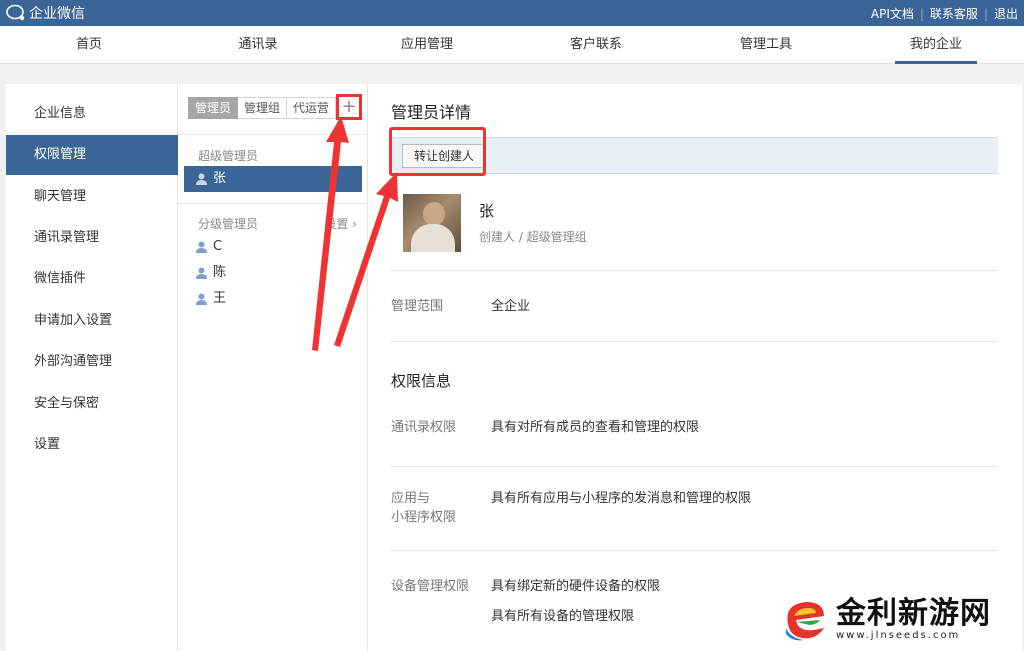  What do you see at coordinates (92, 114) in the screenshot?
I see `sidebar-item-enterprise-info: 企业信息` at bounding box center [92, 114].